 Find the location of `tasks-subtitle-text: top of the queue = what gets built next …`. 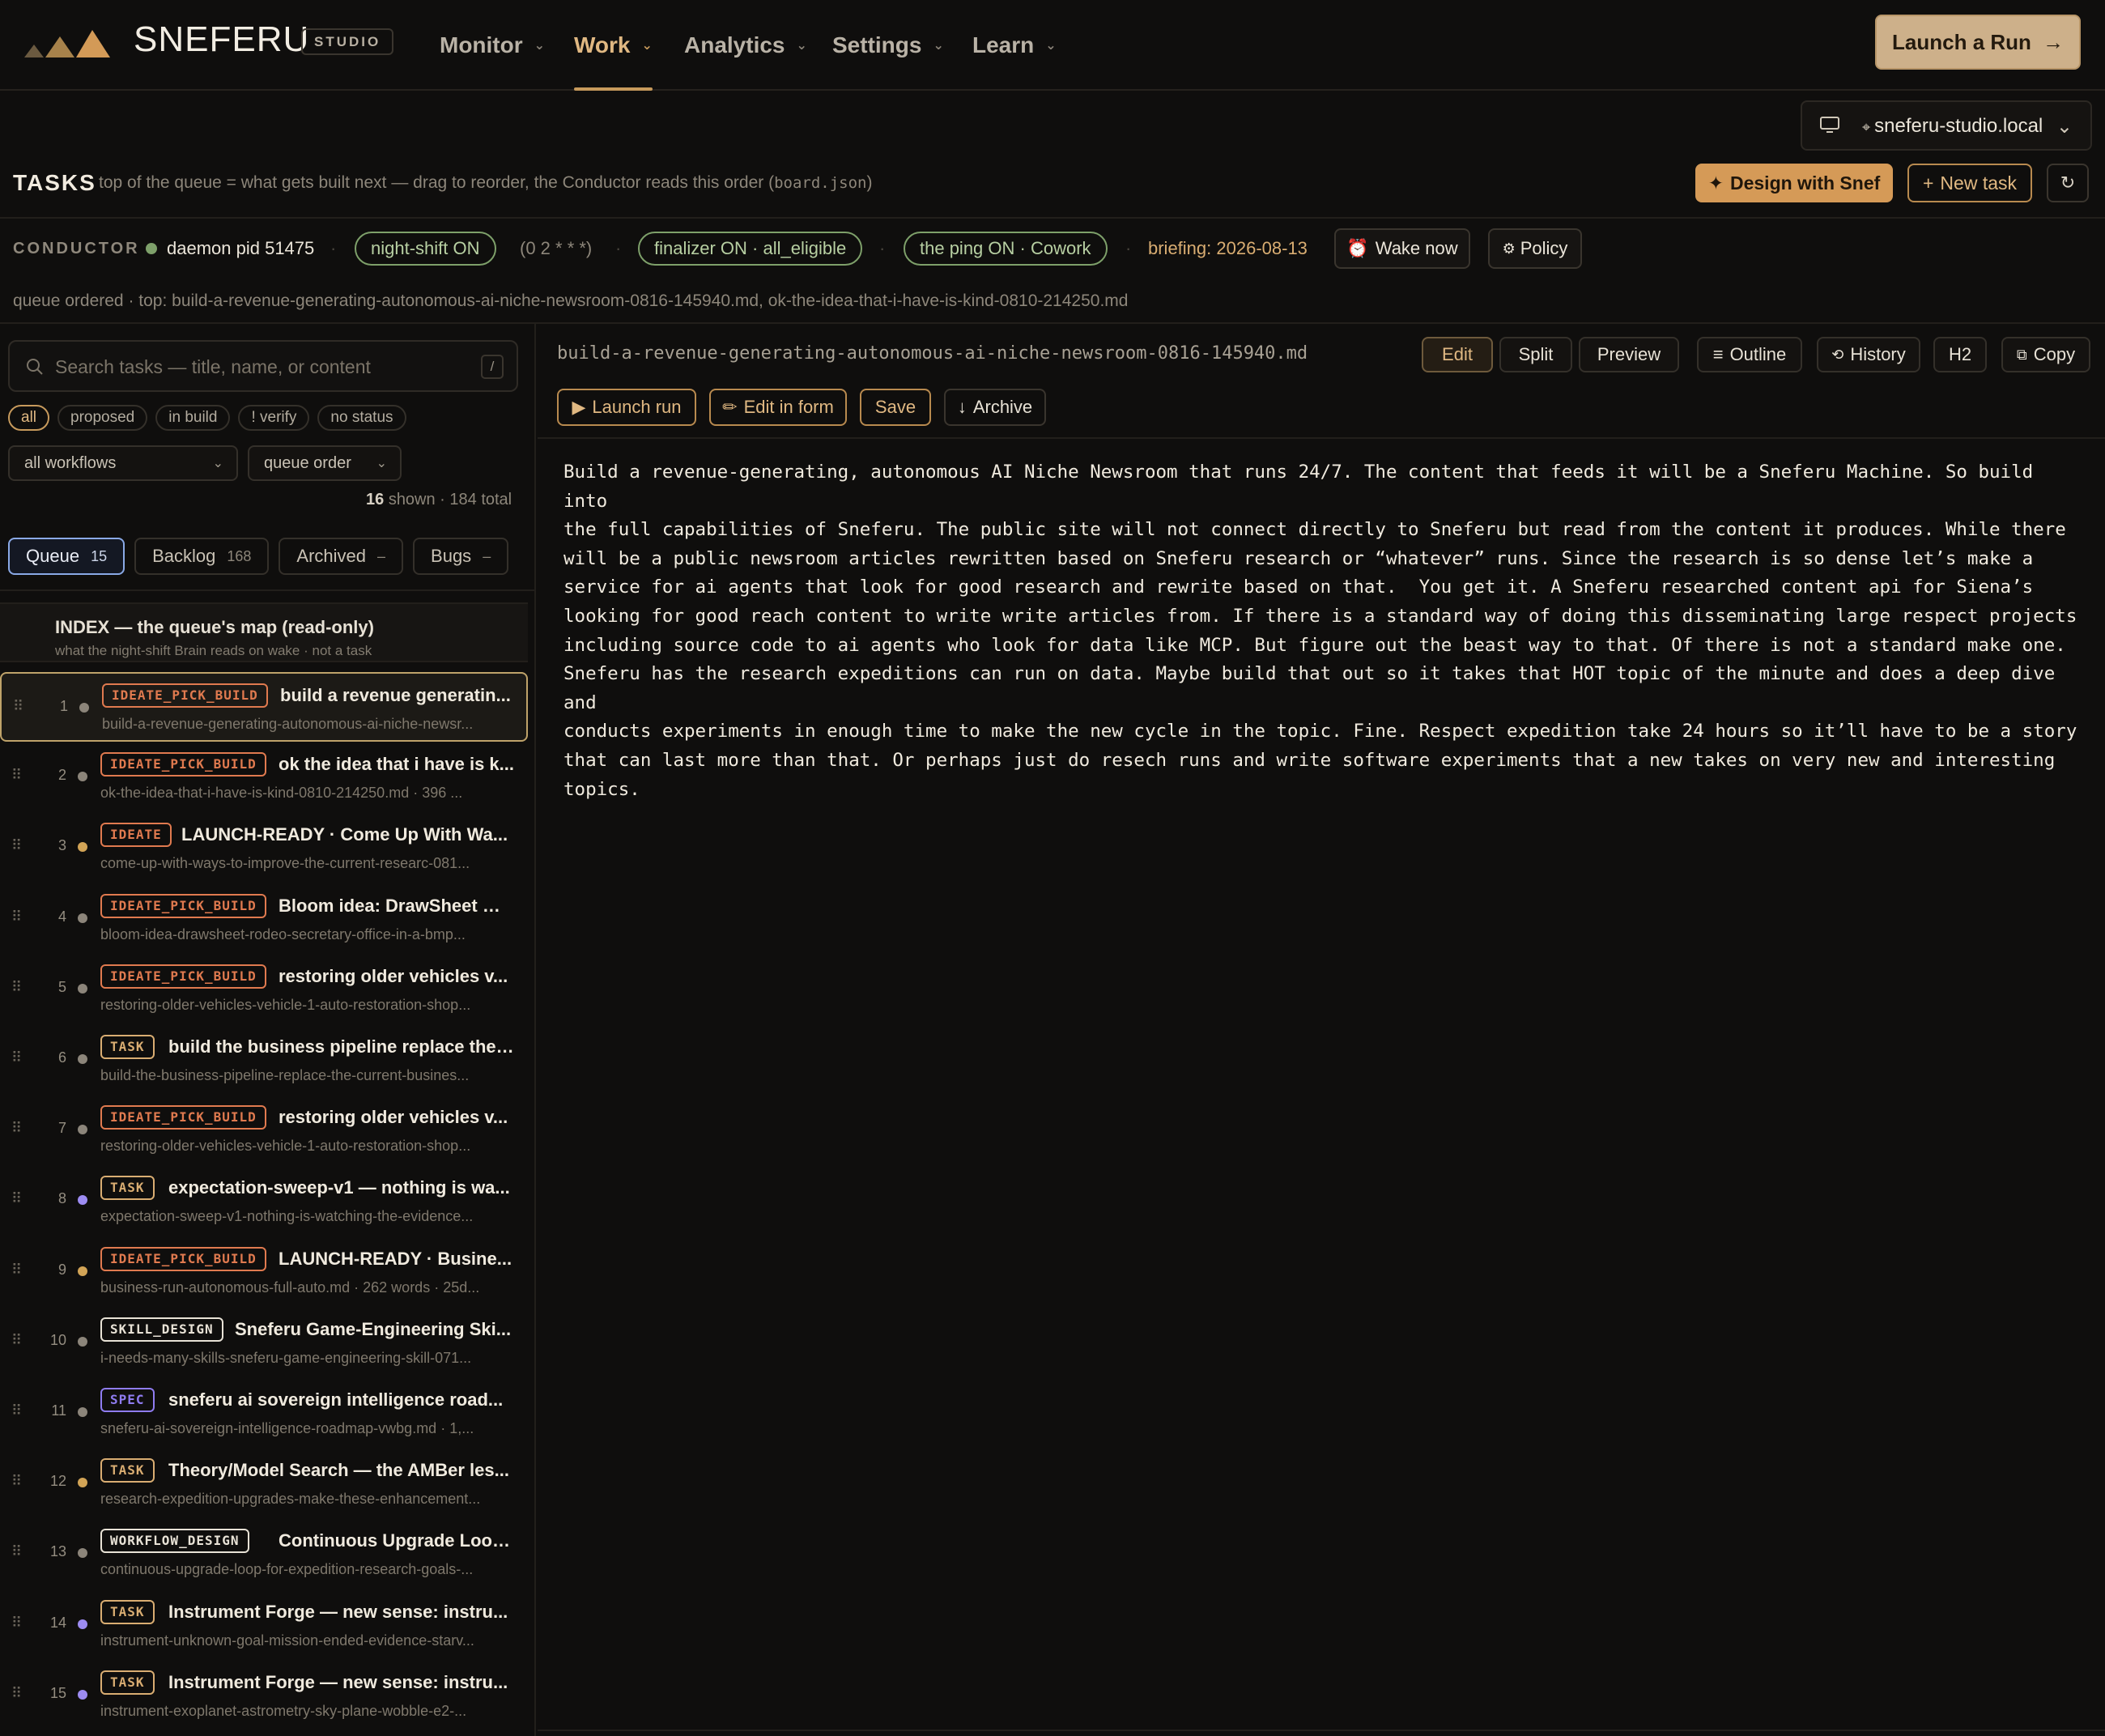

tasks-subtitle-text: top of the queue = what gets built next … is located at coordinates (437, 182).